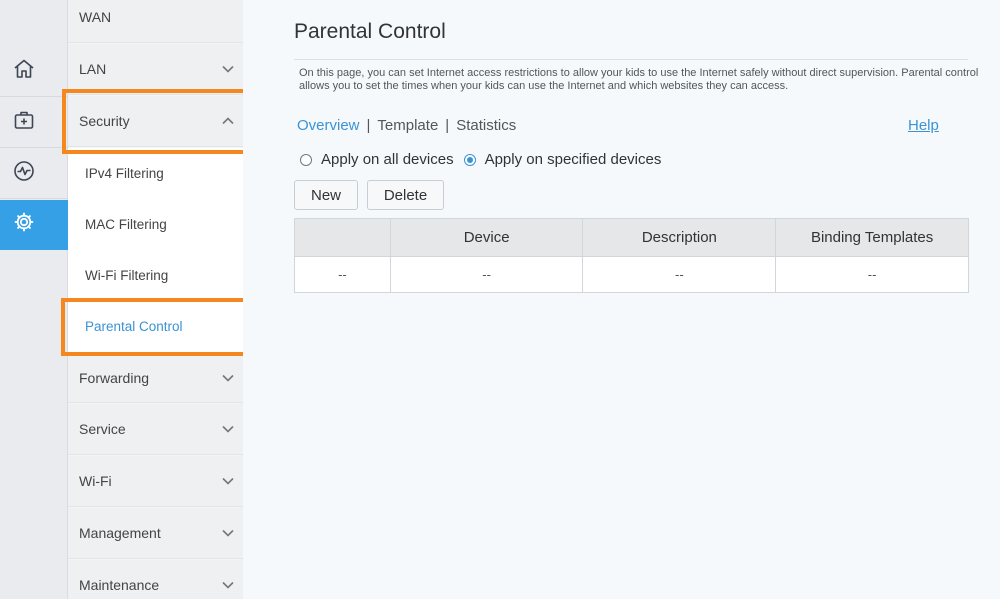  Describe the element at coordinates (872, 237) in the screenshot. I see `table-header-binding-templates: Binding Templates` at that location.